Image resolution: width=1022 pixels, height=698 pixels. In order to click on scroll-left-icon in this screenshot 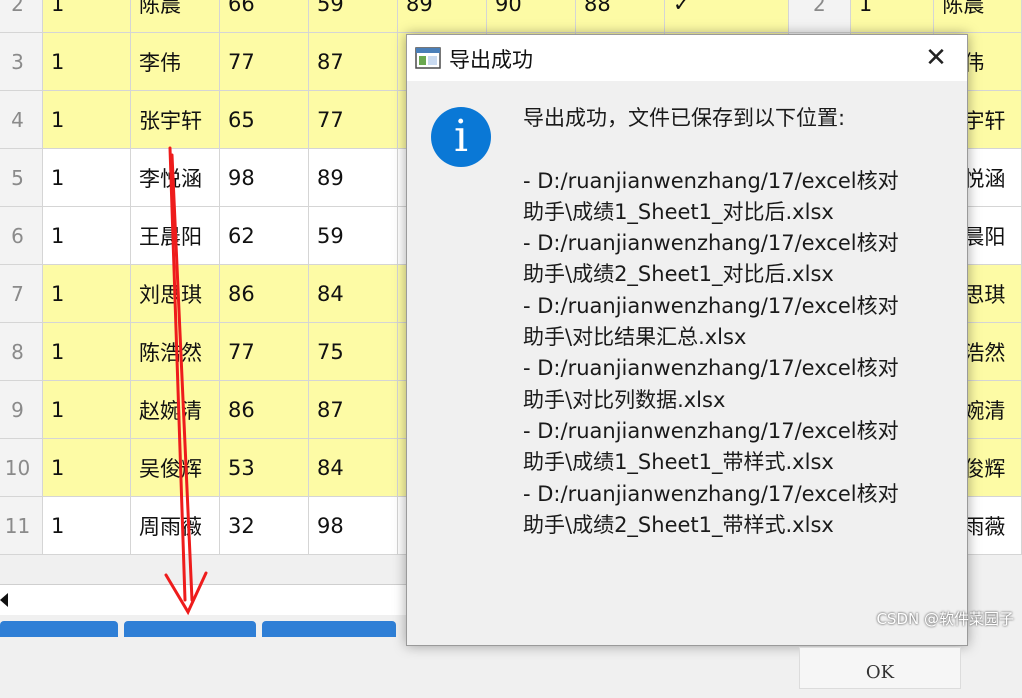, I will do `click(4, 600)`.